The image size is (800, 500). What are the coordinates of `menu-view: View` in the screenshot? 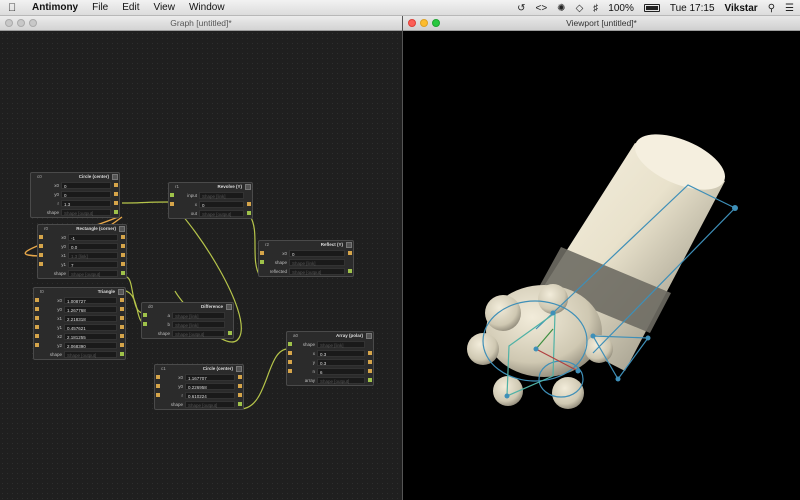 It's located at (164, 7).